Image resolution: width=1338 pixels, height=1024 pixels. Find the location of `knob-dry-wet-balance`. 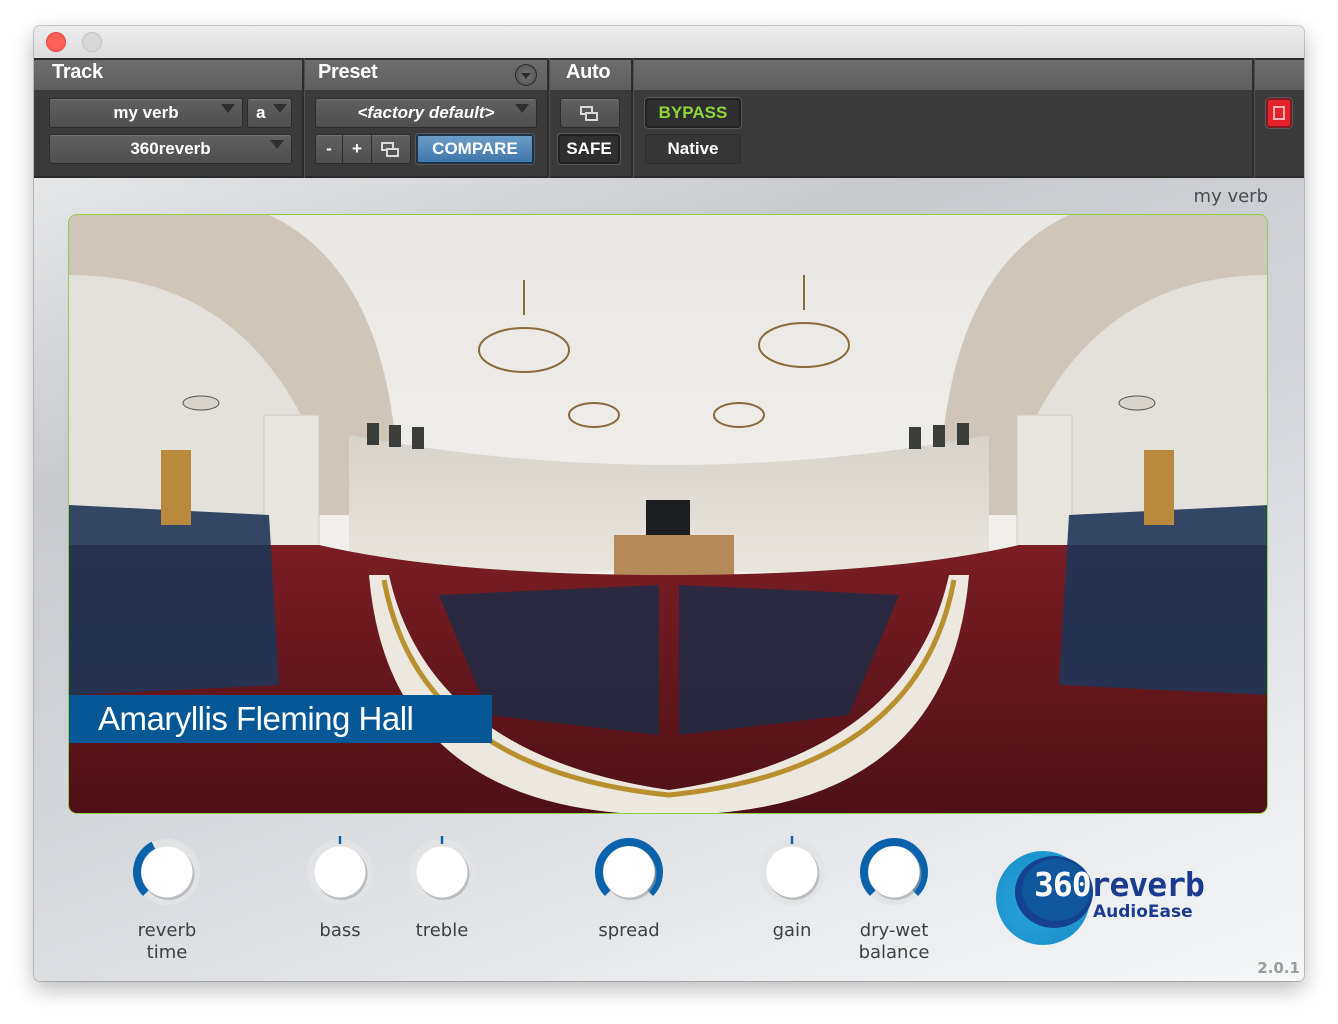

knob-dry-wet-balance is located at coordinates (894, 872).